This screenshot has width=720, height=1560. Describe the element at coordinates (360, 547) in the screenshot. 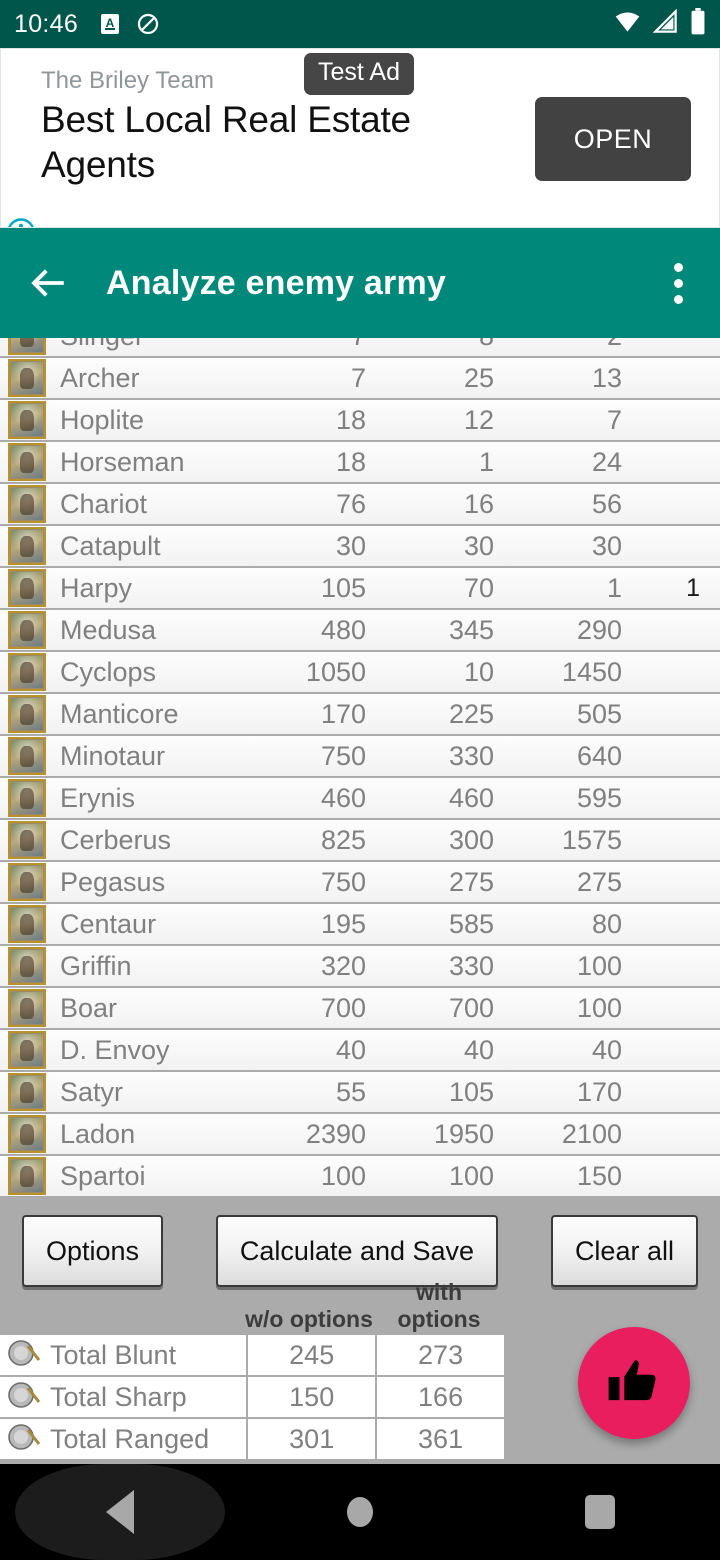

I see `table-row: Catapult 30 30 30` at that location.